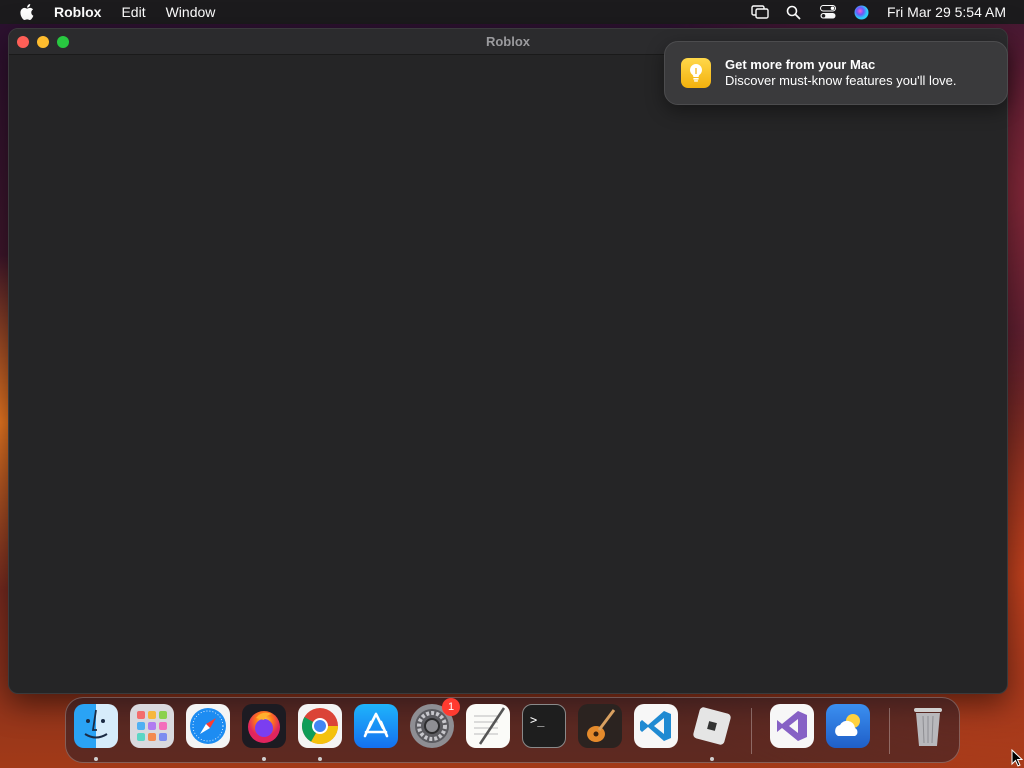  I want to click on dock-launchpad, so click(152, 726).